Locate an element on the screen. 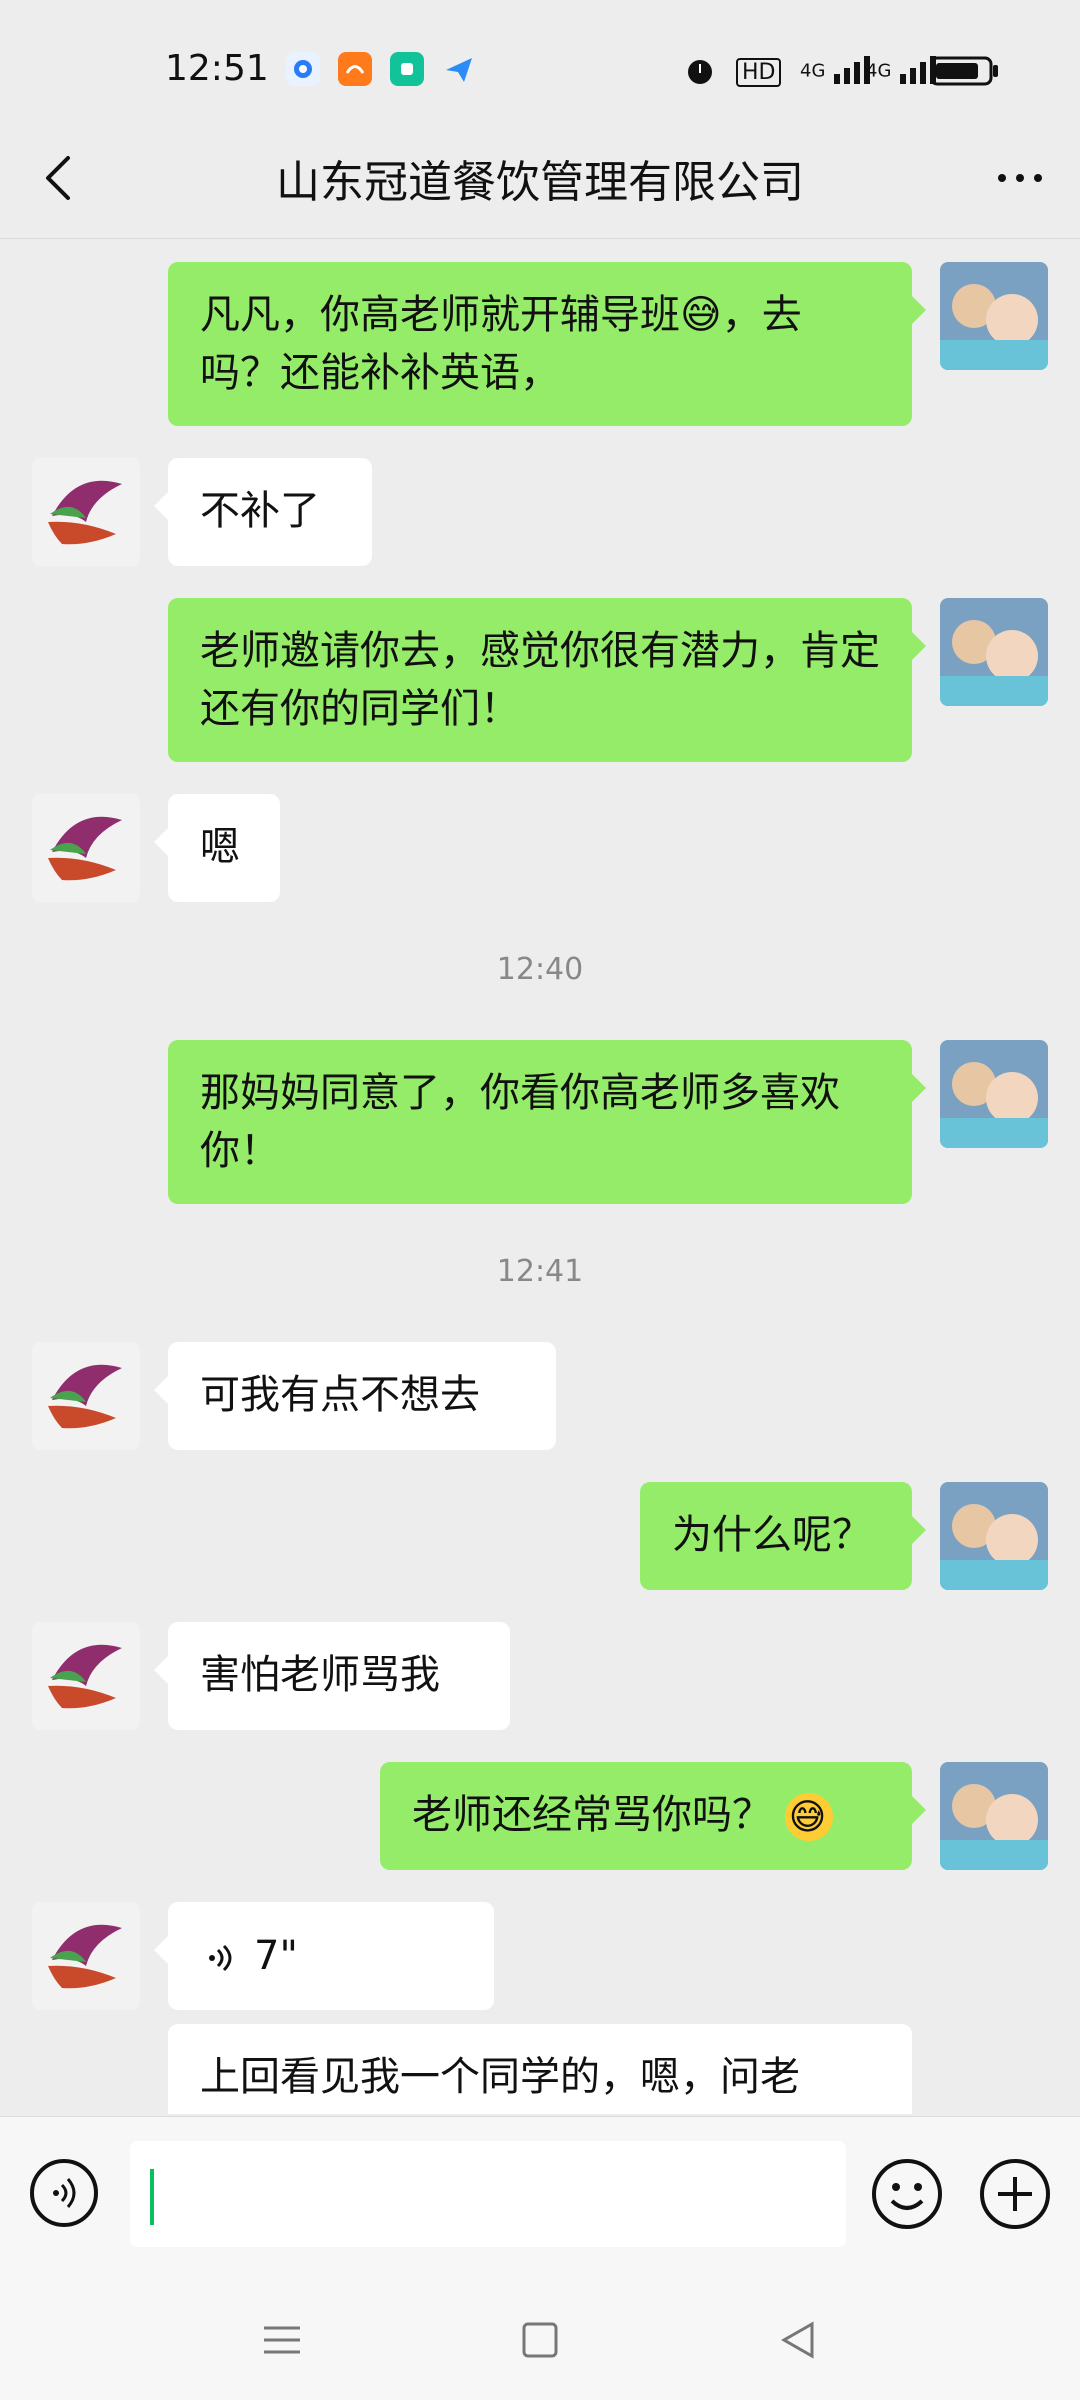  status-bar: 12:51 HD 4G 4G is located at coordinates (540, 70).